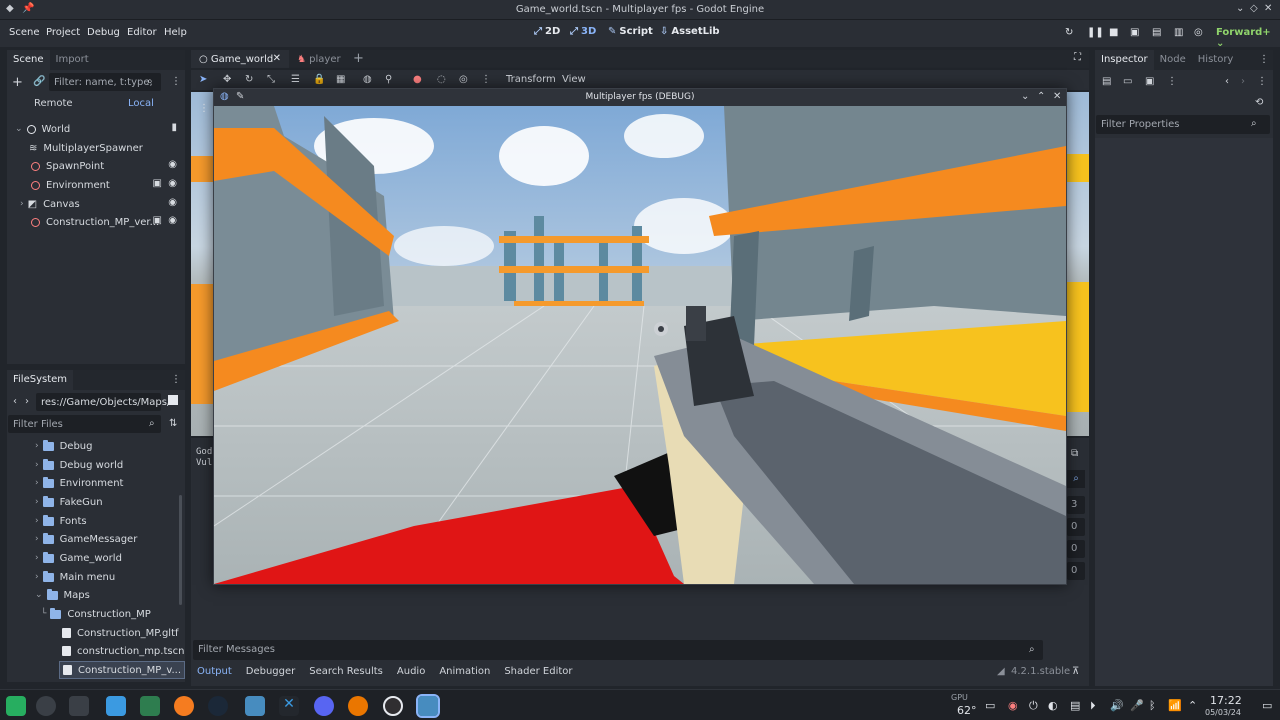 The width and height of the screenshot is (1280, 720). I want to click on environment-icon: ◌, so click(441, 79).